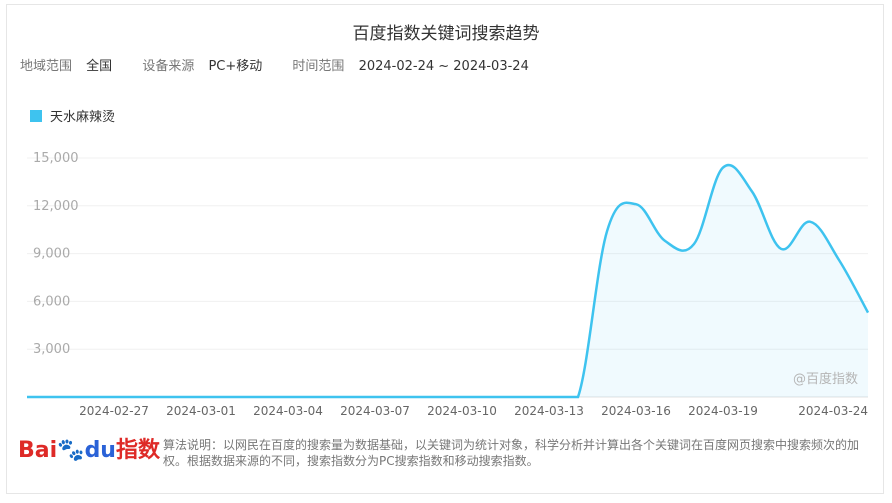 The height and width of the screenshot is (503, 892). I want to click on x-tick-label: 2024-03-04, so click(288, 411).